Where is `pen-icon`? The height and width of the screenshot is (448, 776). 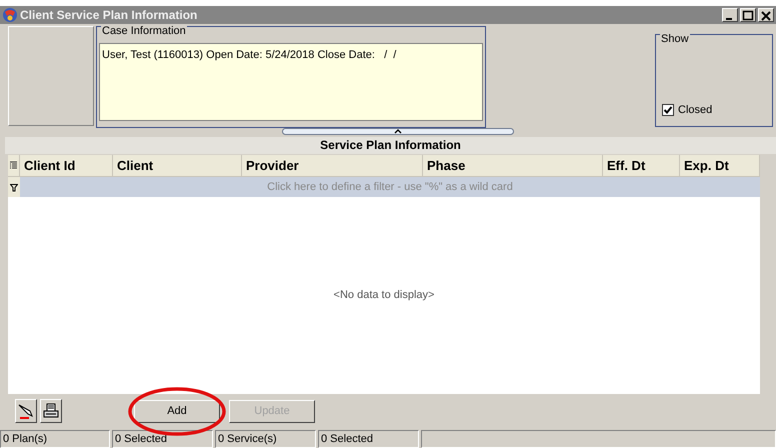 pen-icon is located at coordinates (26, 411).